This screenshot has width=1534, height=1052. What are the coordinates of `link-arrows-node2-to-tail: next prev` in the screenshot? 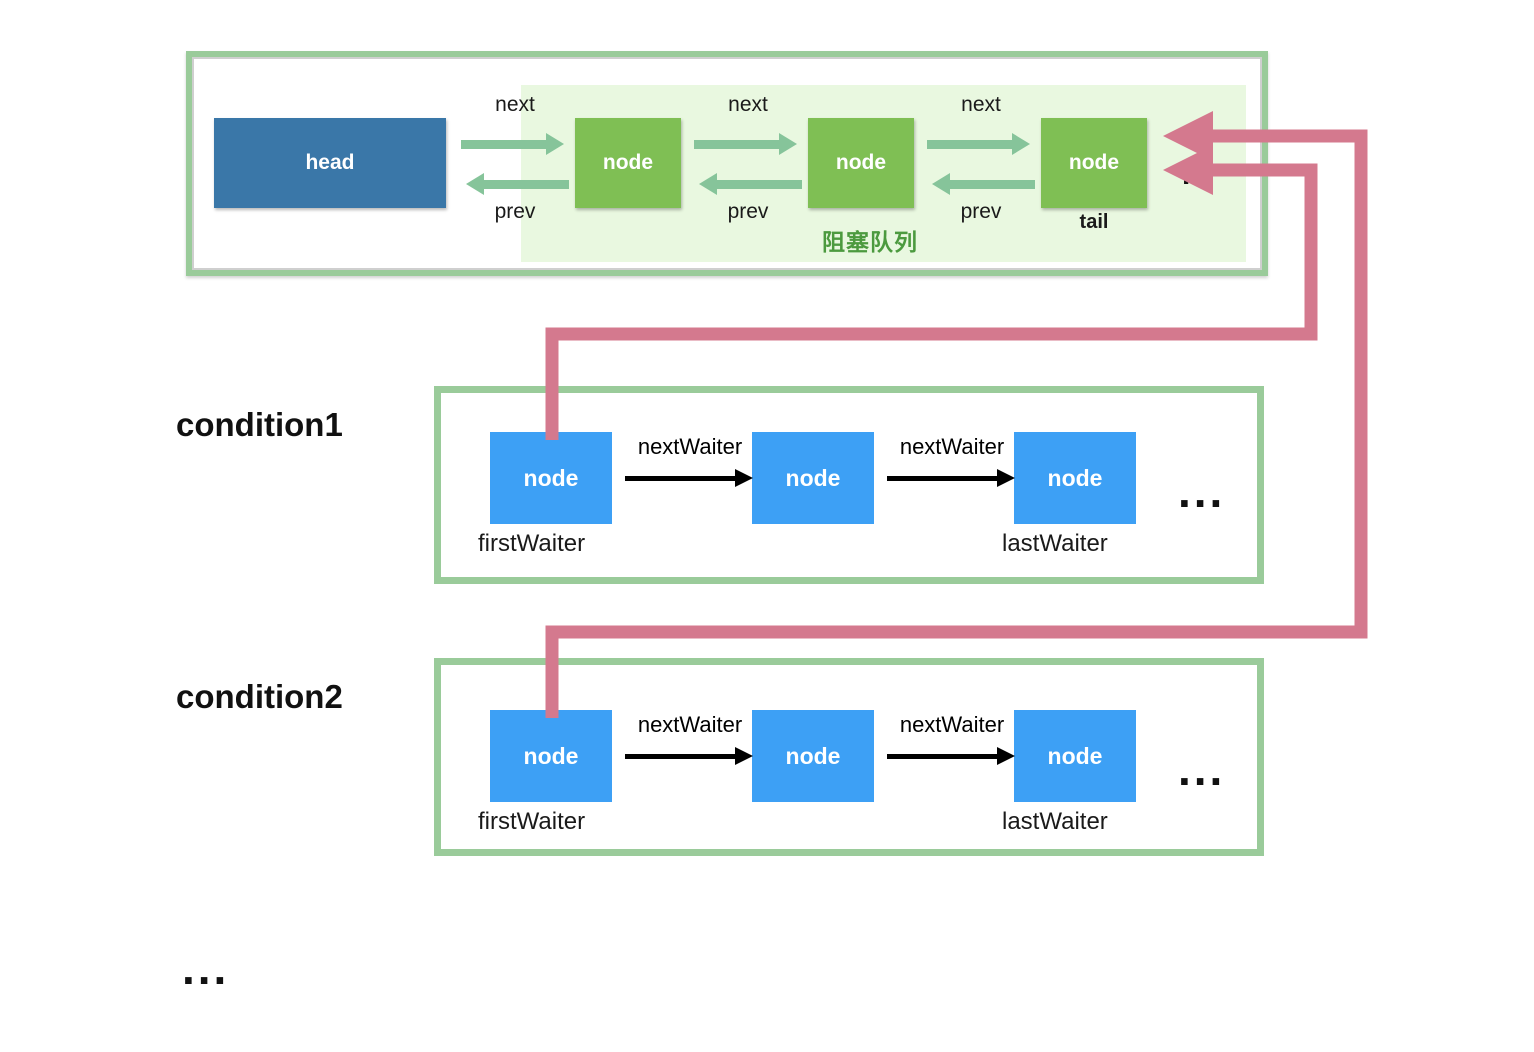 It's located at (981, 158).